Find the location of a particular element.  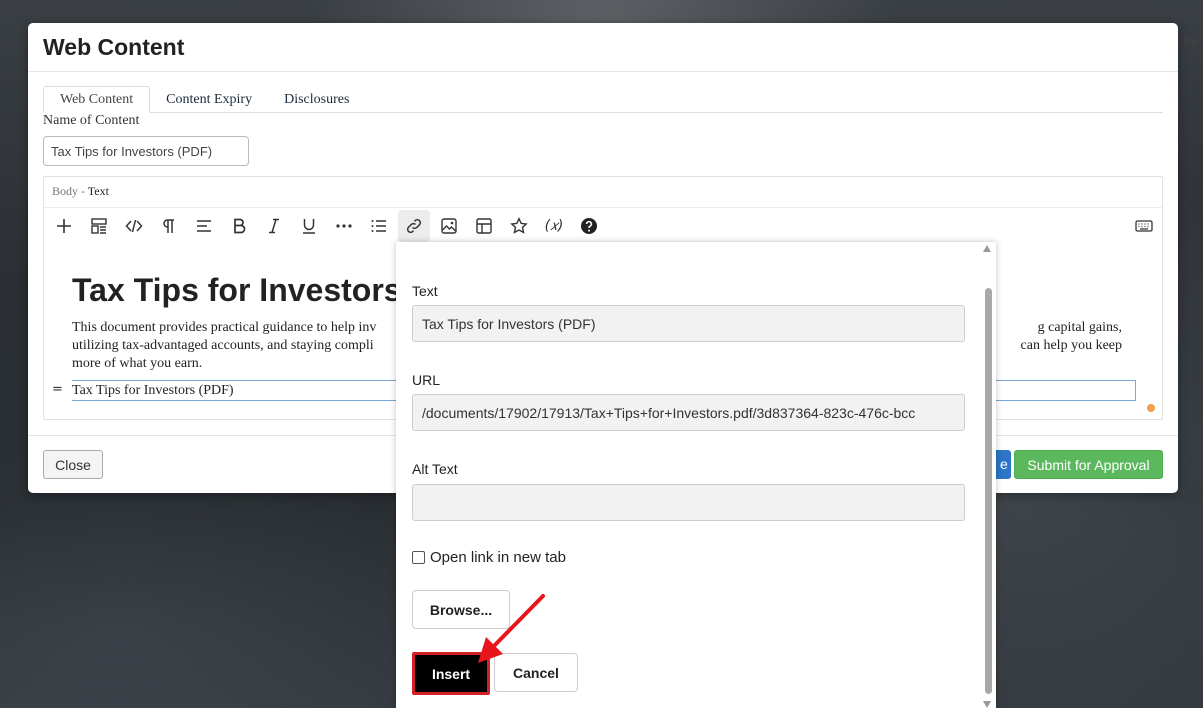

star-icon is located at coordinates (519, 226).